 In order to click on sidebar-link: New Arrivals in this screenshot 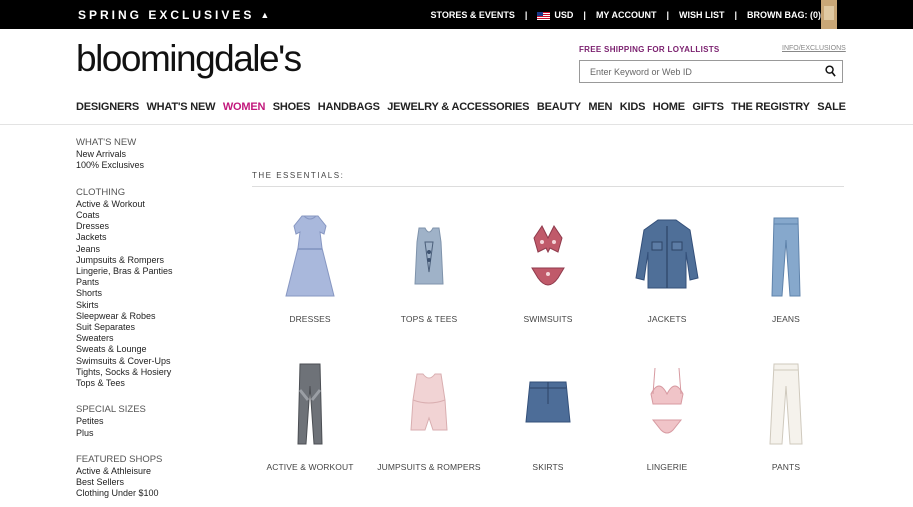, I will do `click(151, 154)`.